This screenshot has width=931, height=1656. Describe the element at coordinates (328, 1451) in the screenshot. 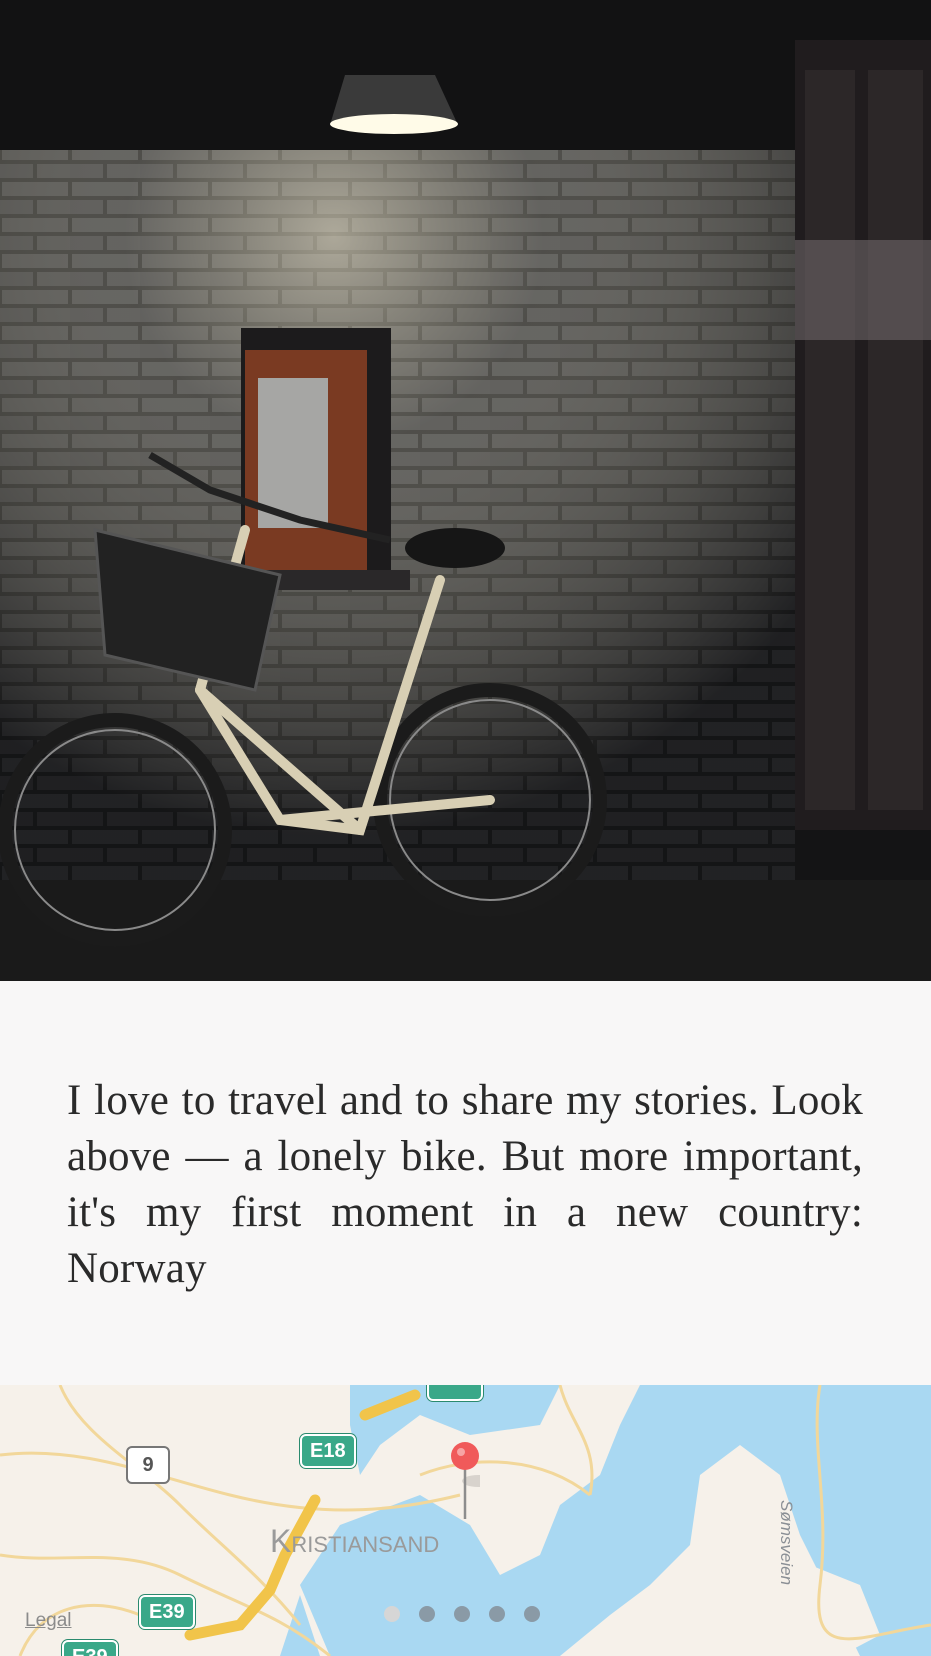

I see `e18-road-shield: E18` at that location.